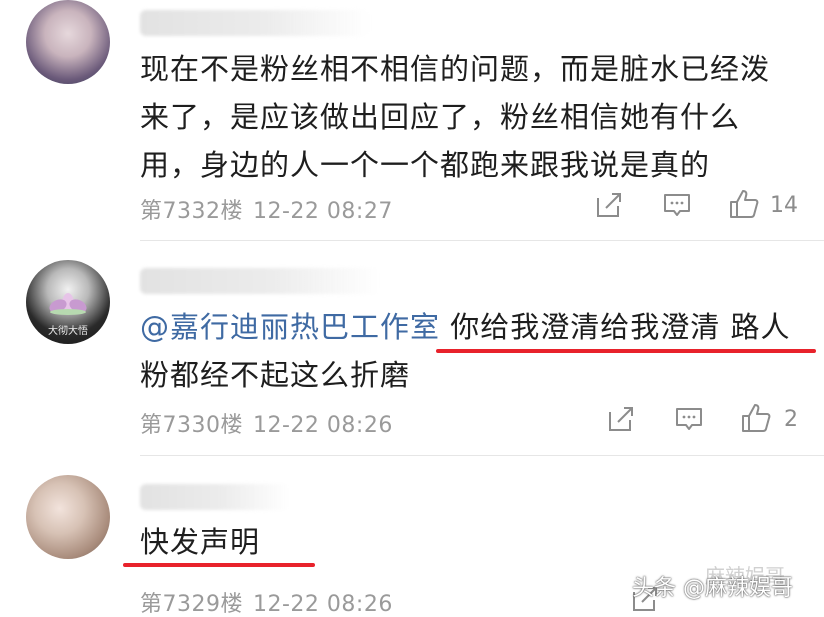 The width and height of the screenshot is (824, 617). Describe the element at coordinates (784, 205) in the screenshot. I see `like-count: 14` at that location.